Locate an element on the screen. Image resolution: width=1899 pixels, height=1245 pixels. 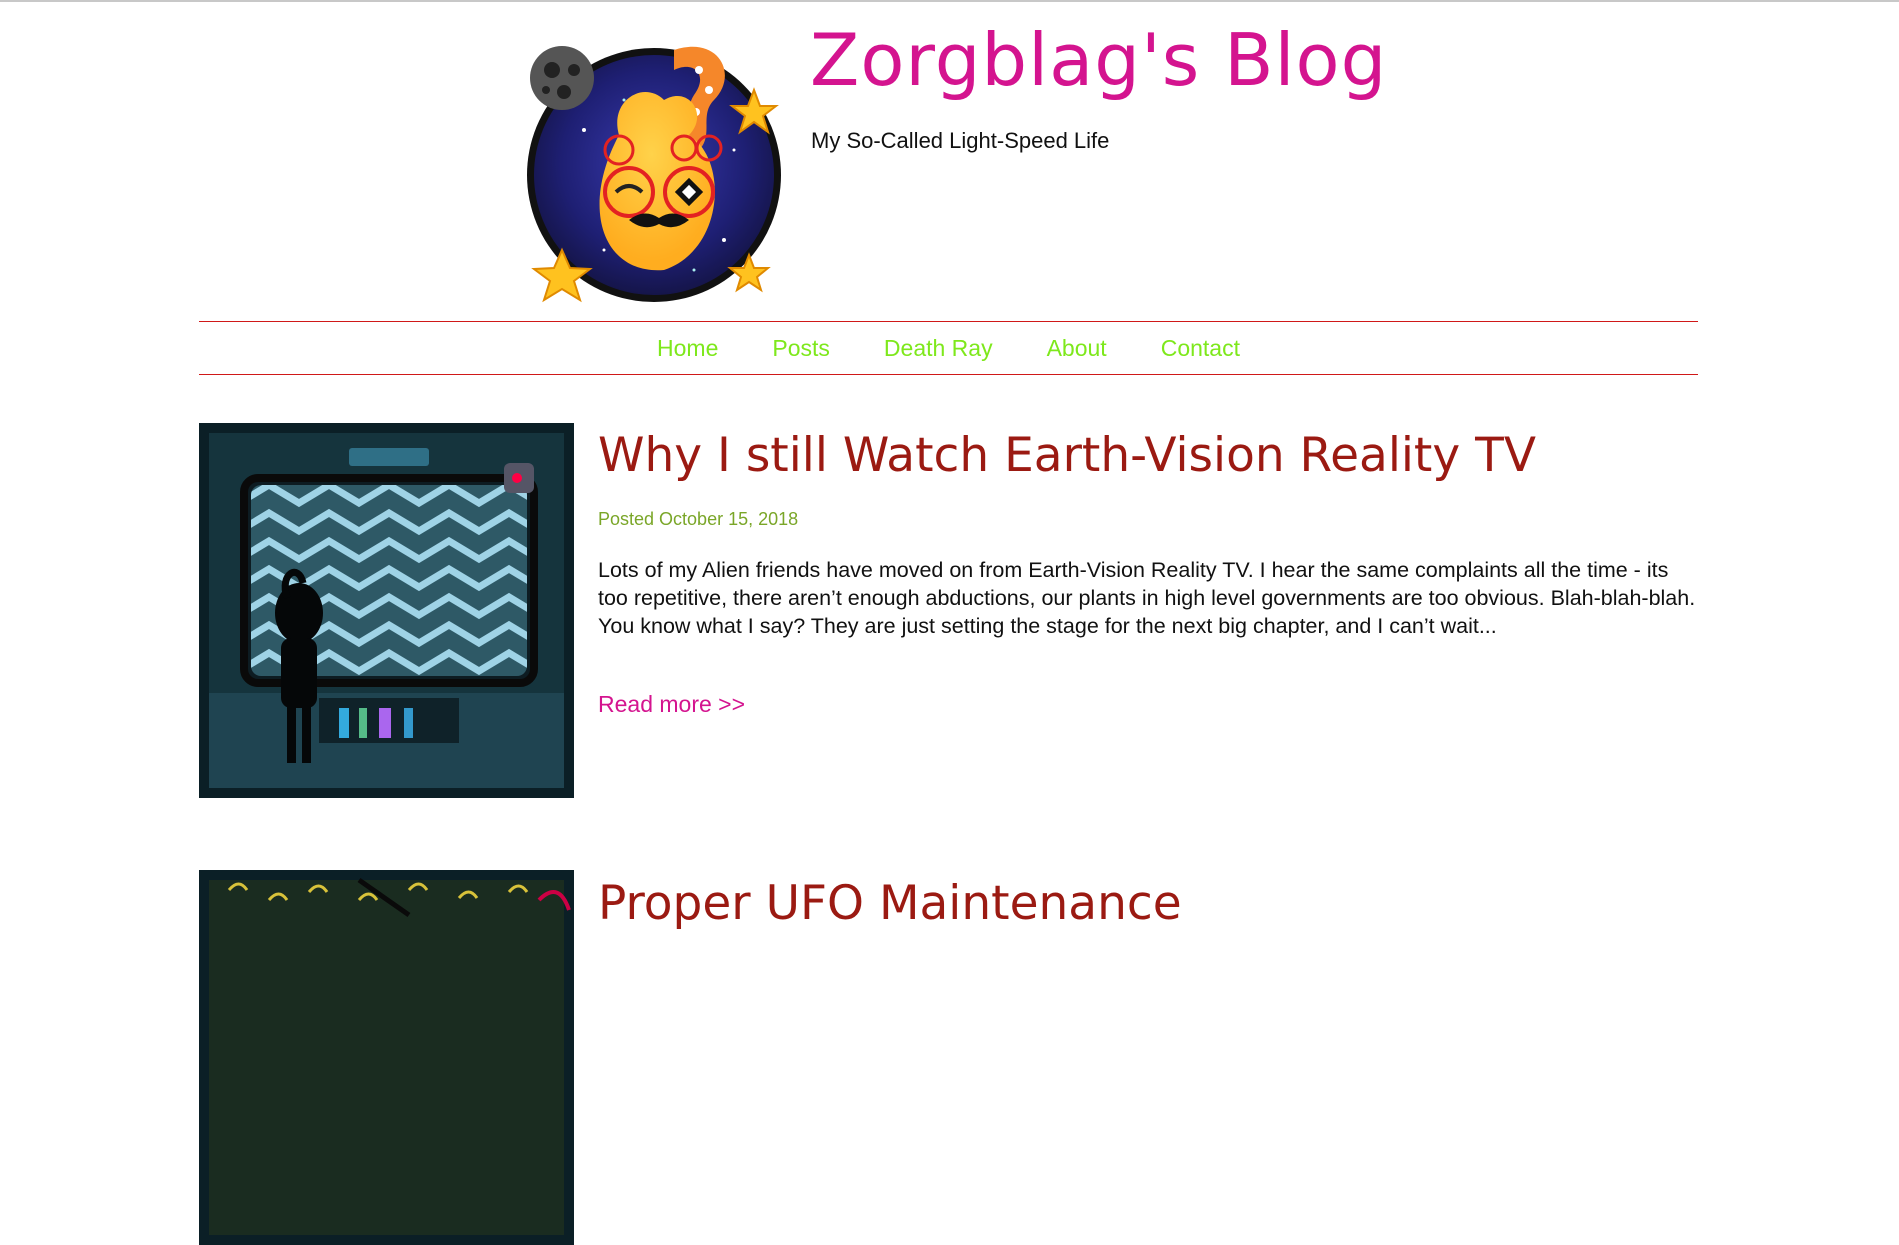
nav-about: About is located at coordinates (1077, 348).